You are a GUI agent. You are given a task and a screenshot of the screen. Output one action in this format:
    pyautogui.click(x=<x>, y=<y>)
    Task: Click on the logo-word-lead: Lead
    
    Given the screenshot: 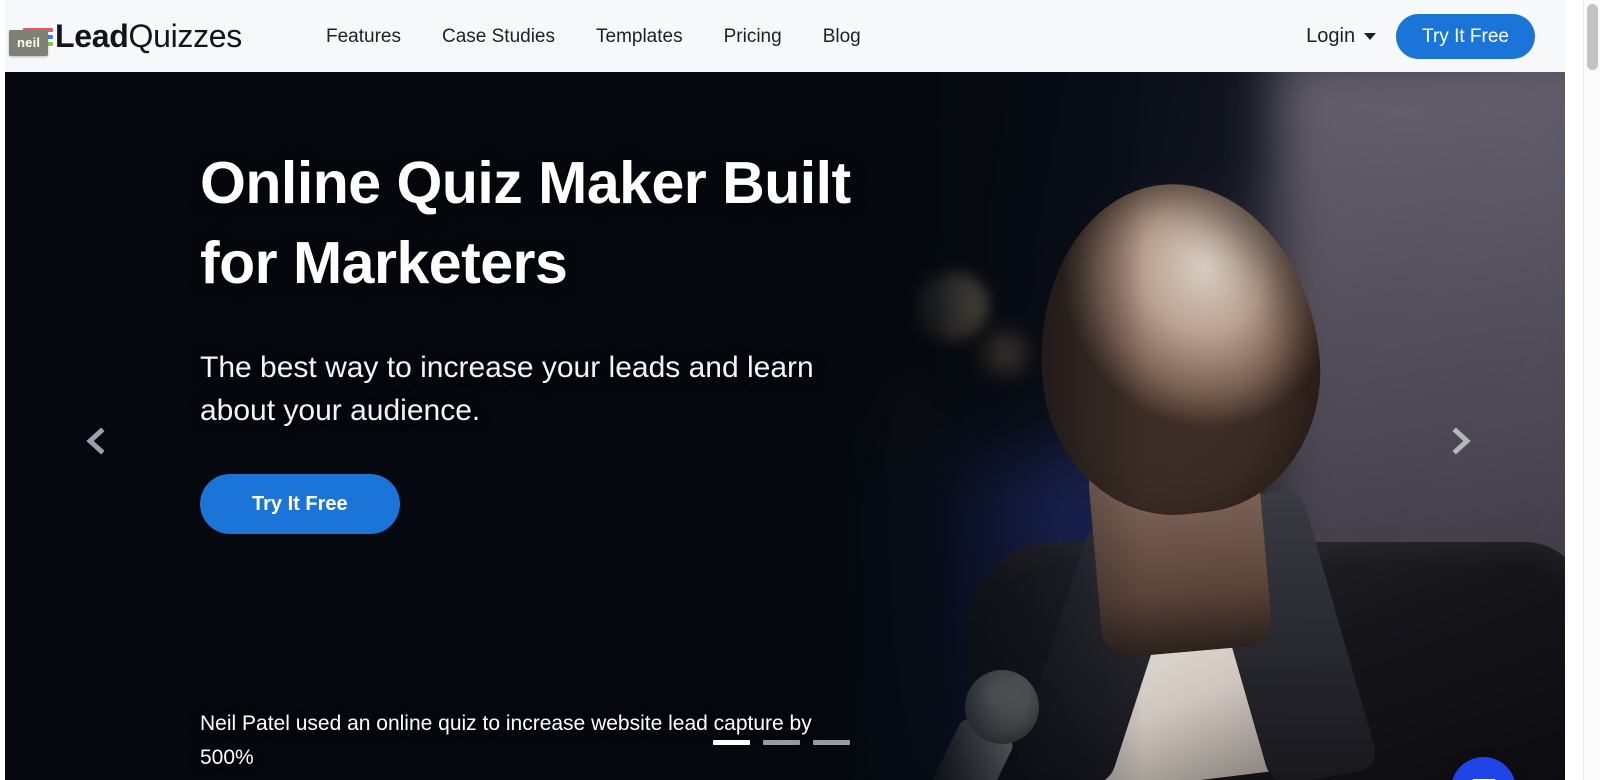 What is the action you would take?
    pyautogui.click(x=92, y=36)
    